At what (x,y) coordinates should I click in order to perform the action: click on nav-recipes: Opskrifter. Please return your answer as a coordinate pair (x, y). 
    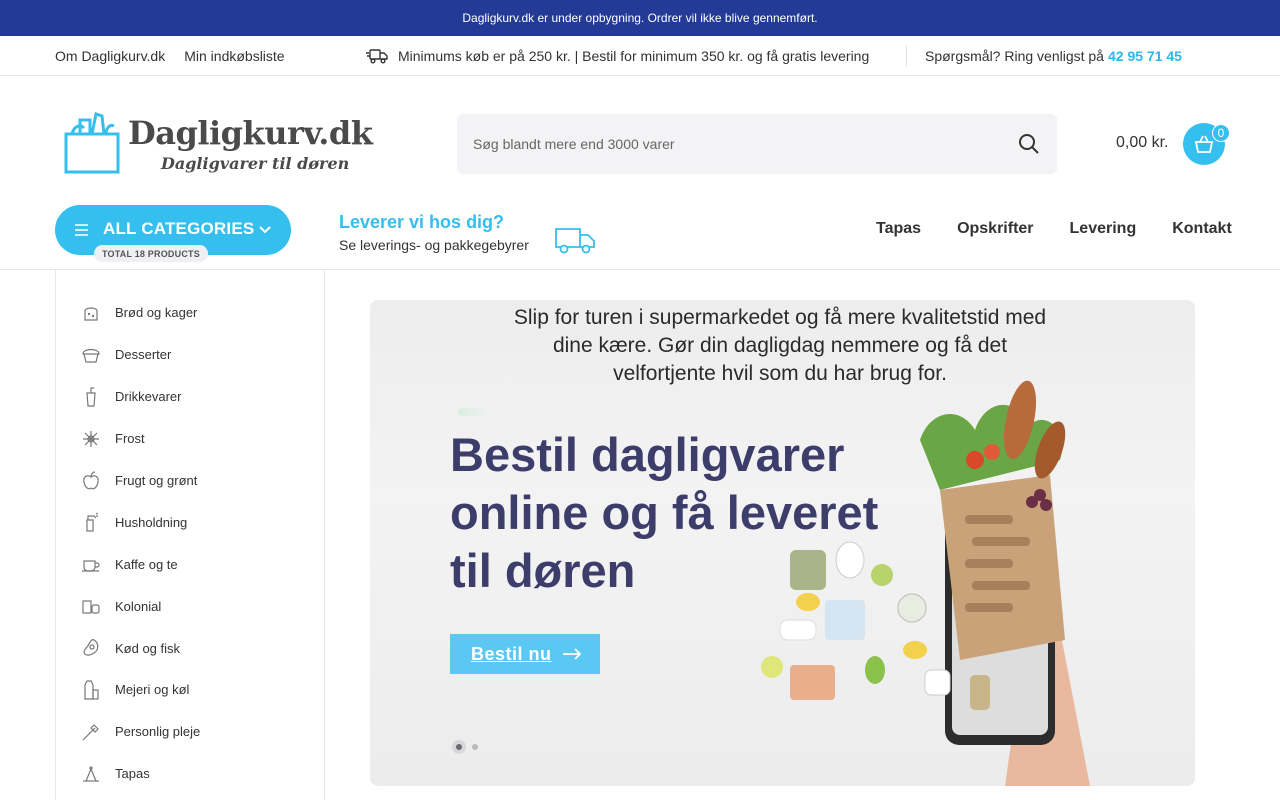
    Looking at the image, I should click on (995, 229).